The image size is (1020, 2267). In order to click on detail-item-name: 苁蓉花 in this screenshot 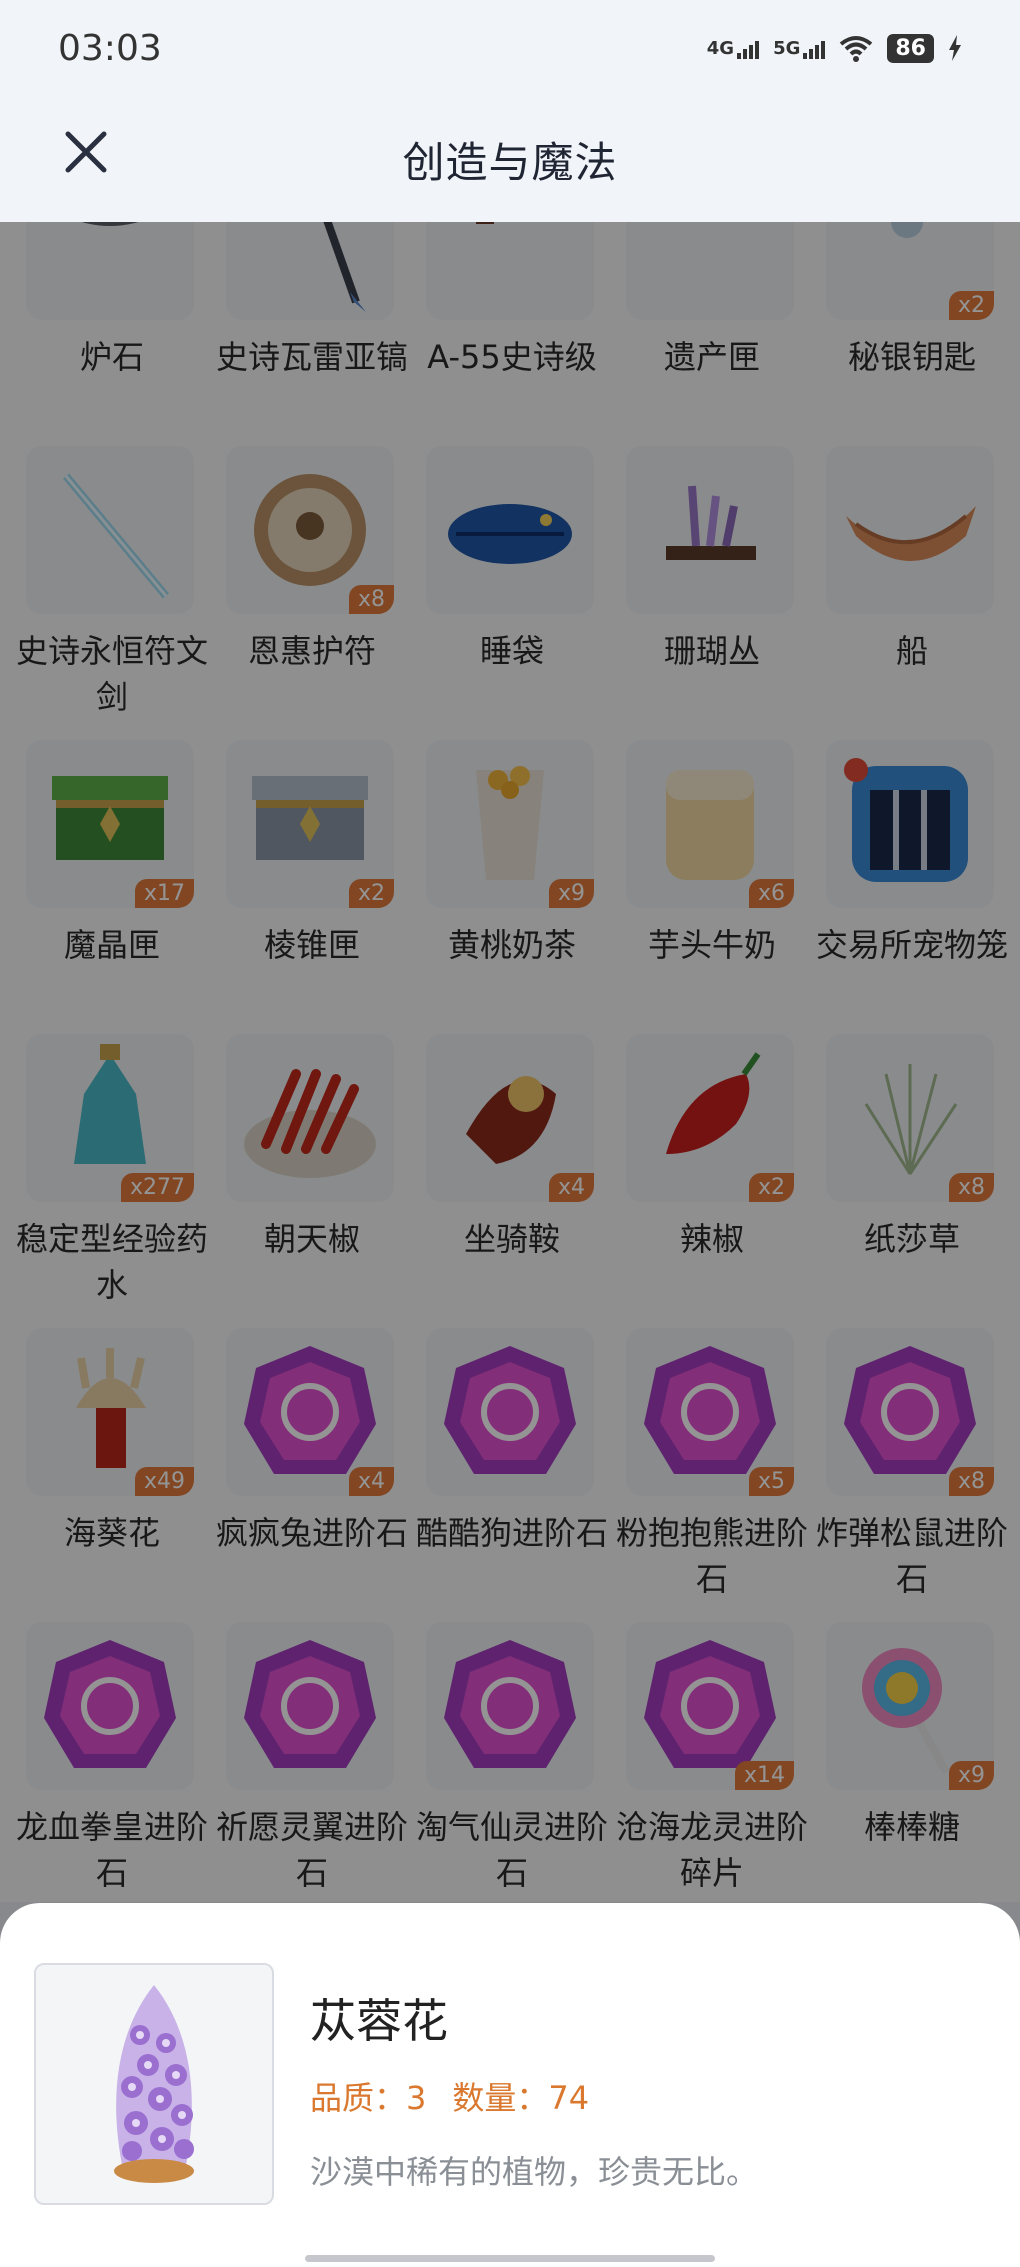, I will do `click(379, 2021)`.